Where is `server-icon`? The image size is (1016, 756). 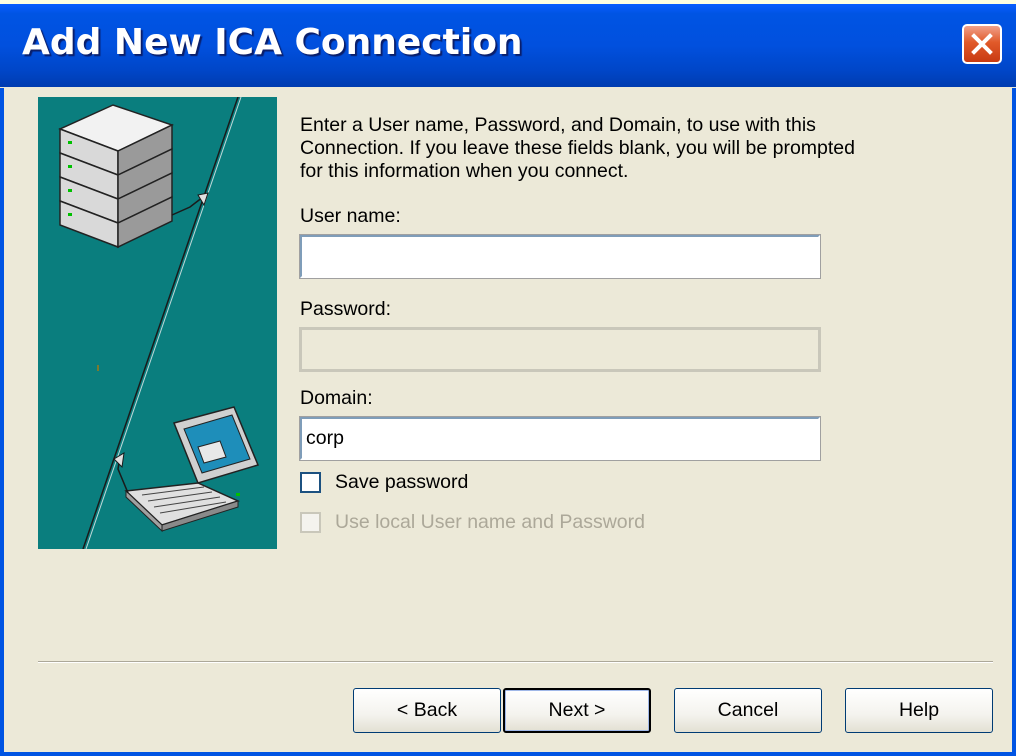 server-icon is located at coordinates (116, 176).